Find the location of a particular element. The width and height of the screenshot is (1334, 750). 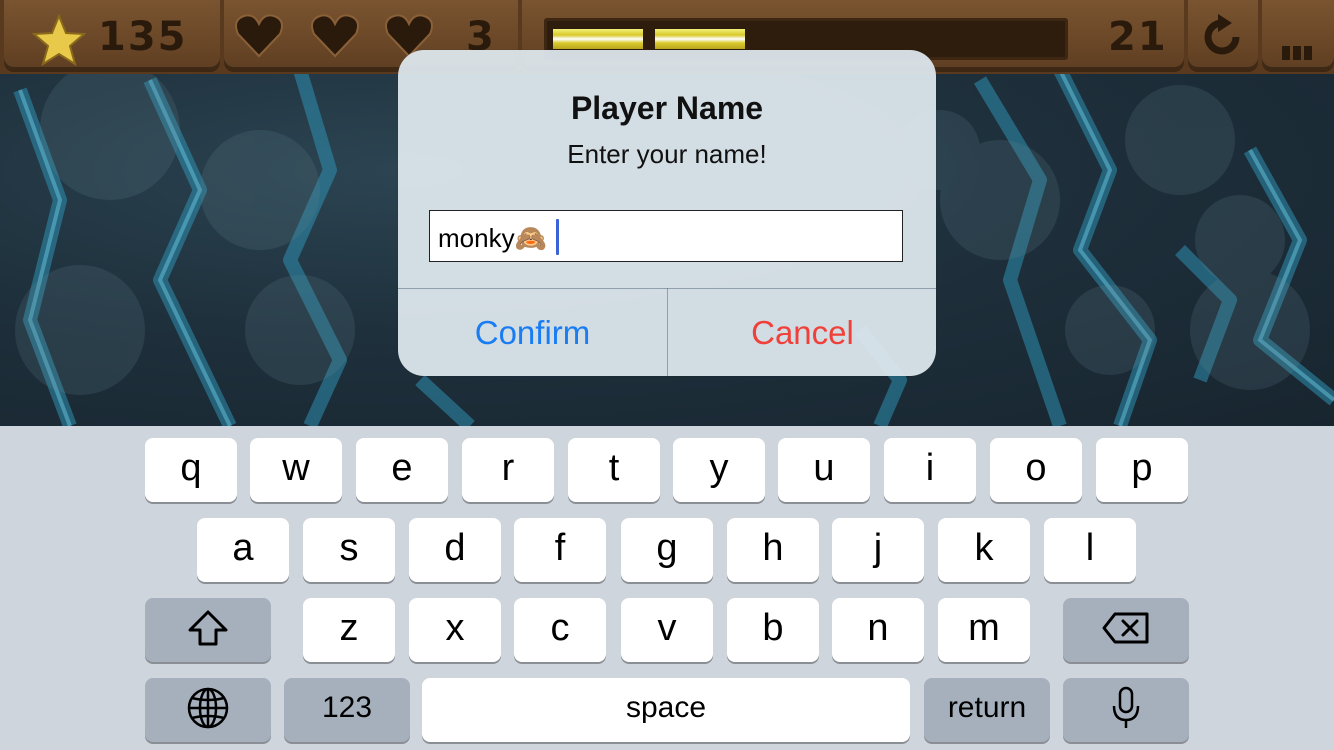

key-d: d is located at coordinates (455, 550).